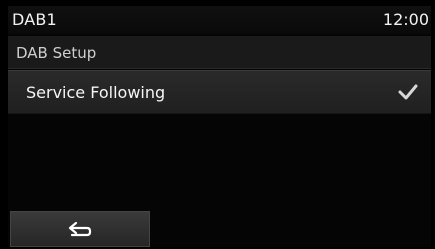 Image resolution: width=435 pixels, height=249 pixels. Describe the element at coordinates (56, 53) in the screenshot. I see `menu-title: DAB Setup` at that location.